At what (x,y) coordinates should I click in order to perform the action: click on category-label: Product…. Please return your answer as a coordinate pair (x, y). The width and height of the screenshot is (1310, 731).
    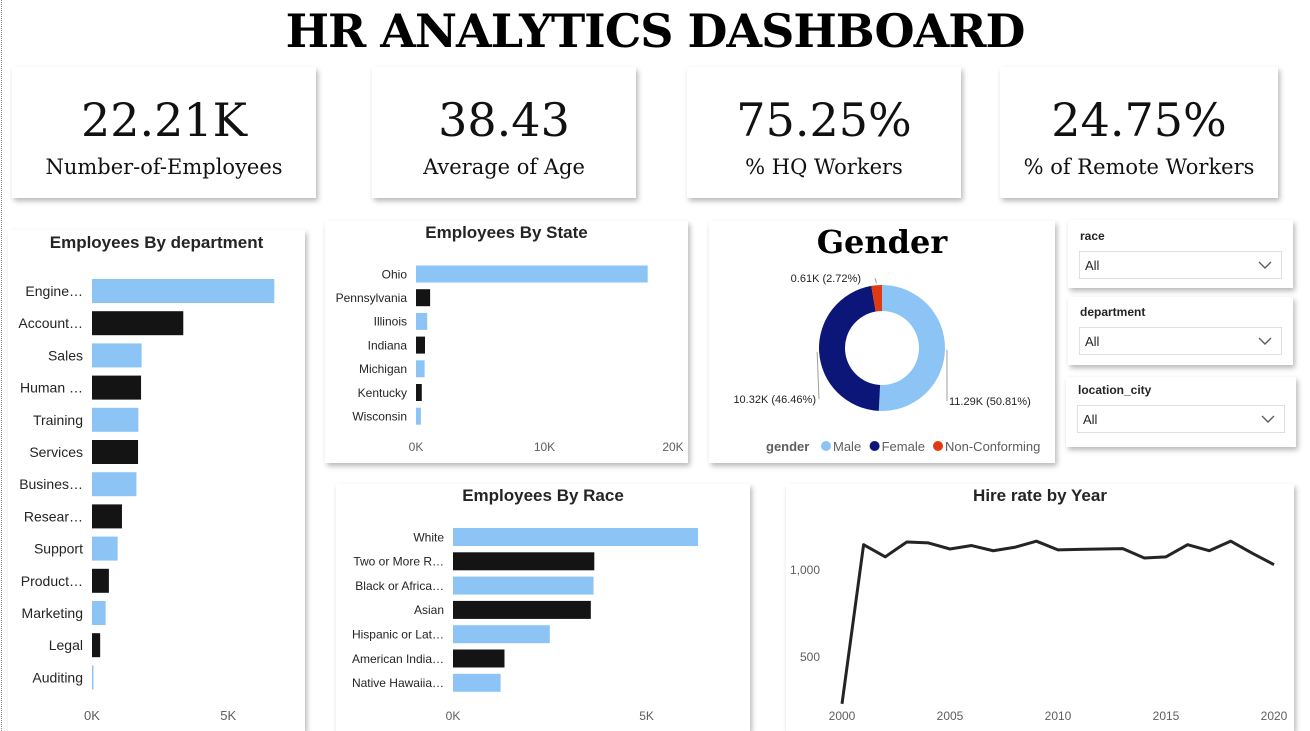
    Looking at the image, I should click on (52, 581).